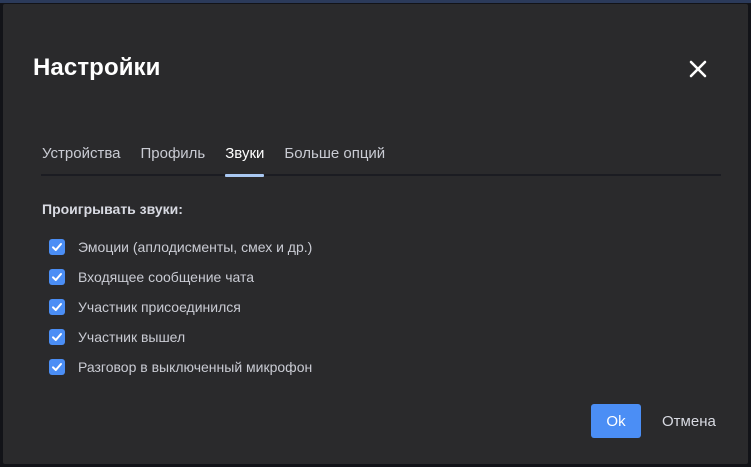 The height and width of the screenshot is (467, 751). I want to click on tab-sounds: Звуки, so click(245, 159).